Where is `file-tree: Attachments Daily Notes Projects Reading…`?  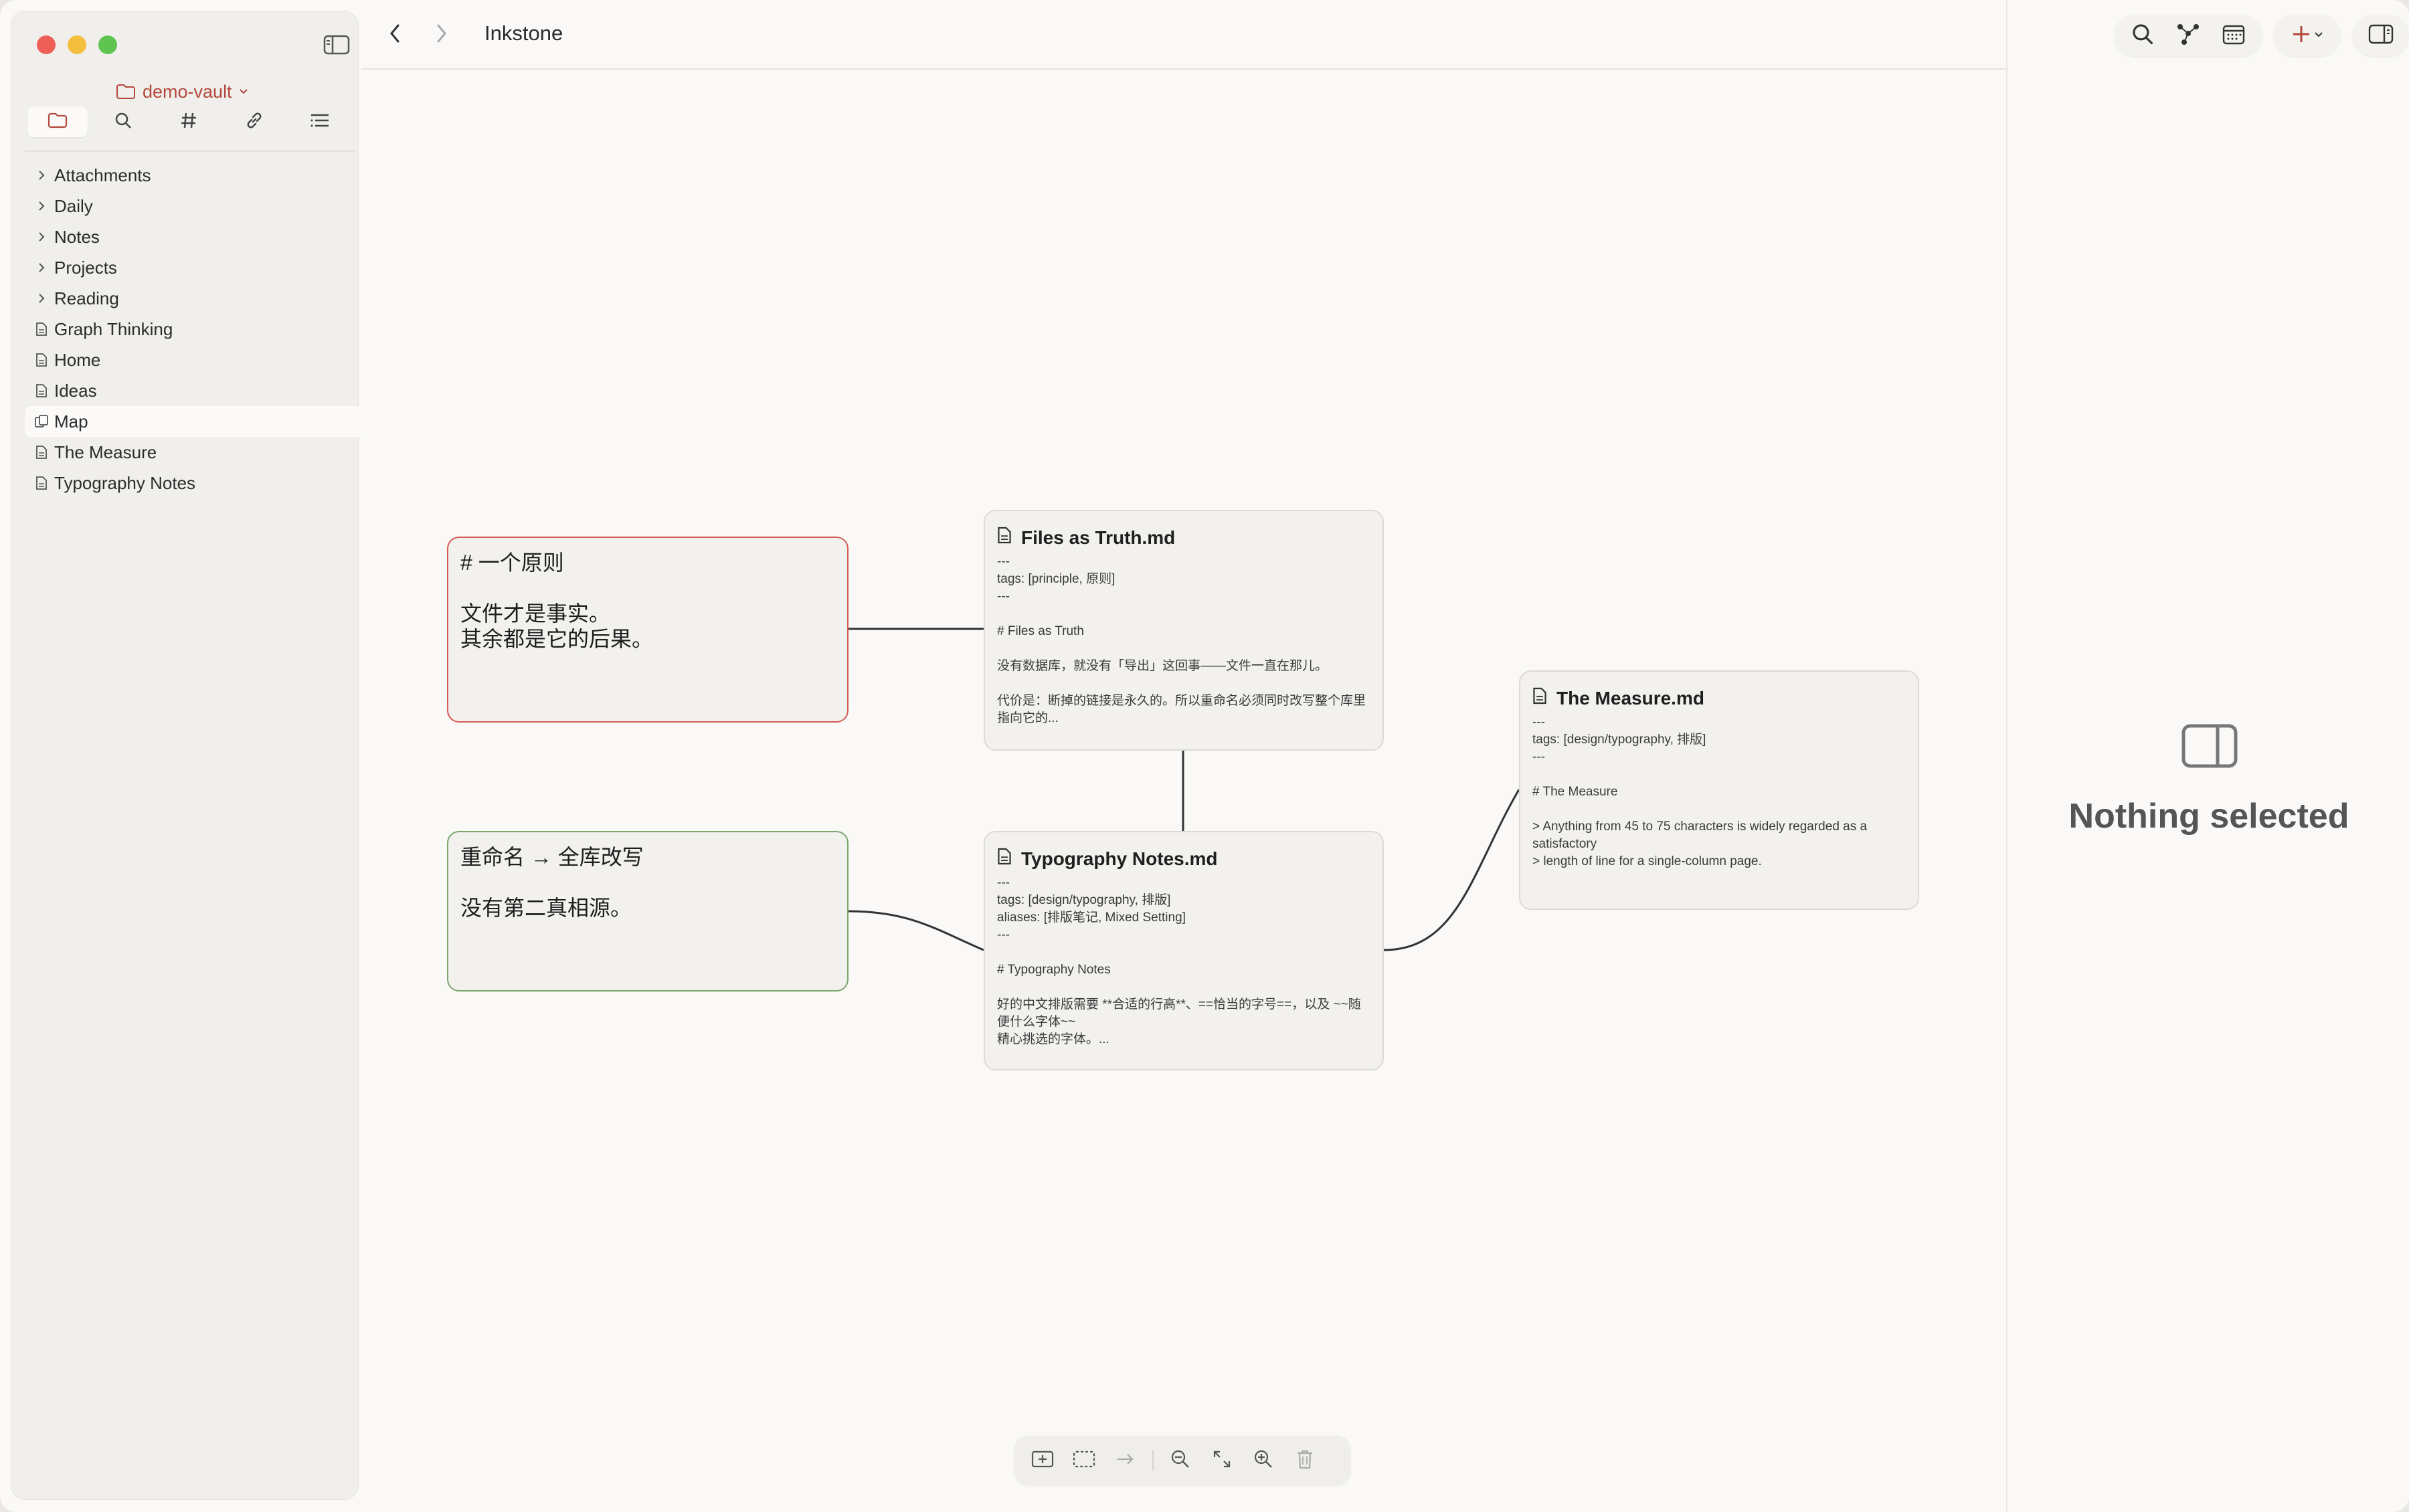 file-tree: Attachments Daily Notes Projects Reading… is located at coordinates (195, 329).